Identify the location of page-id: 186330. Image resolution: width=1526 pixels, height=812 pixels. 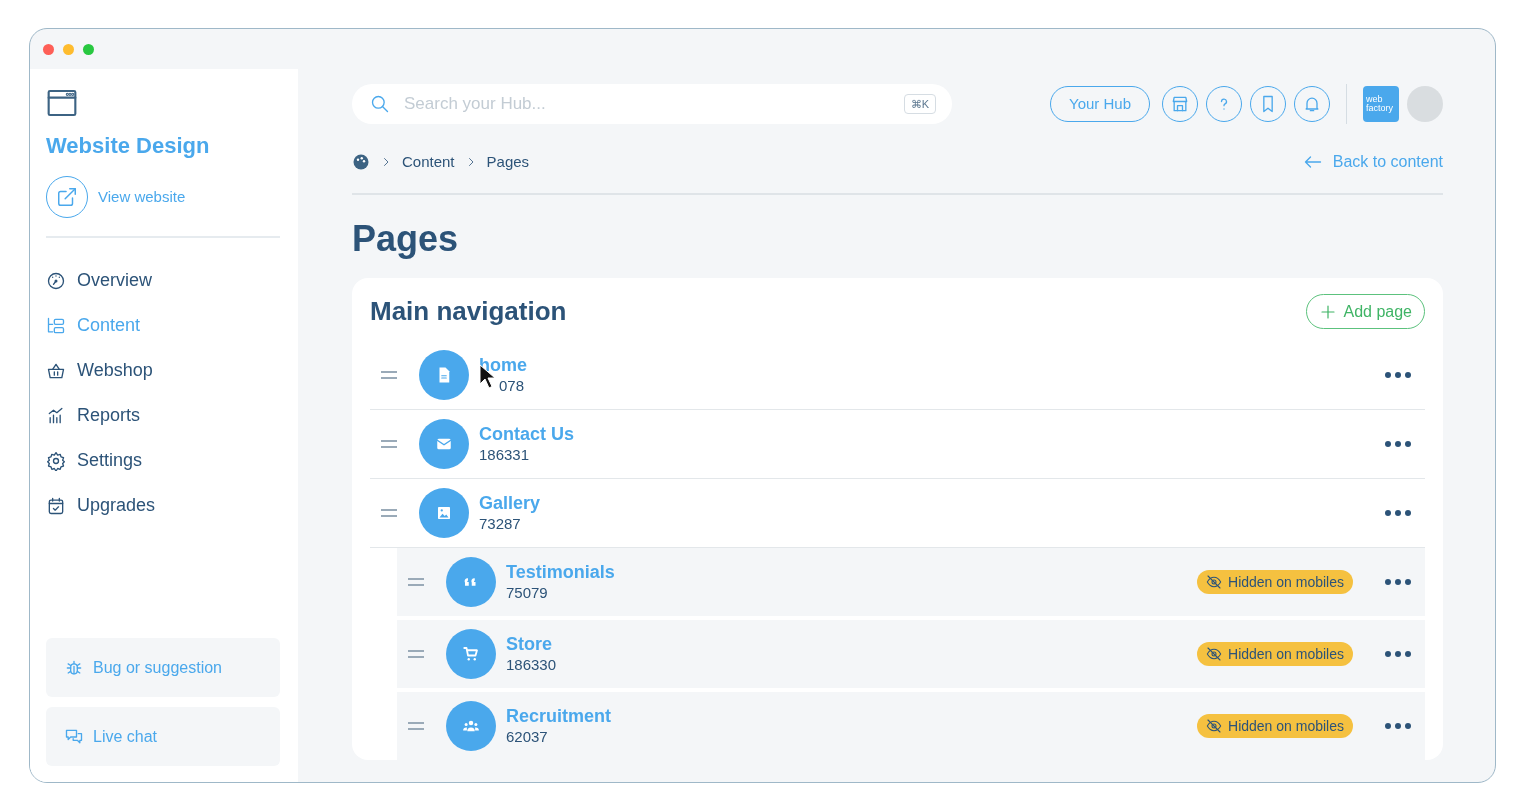
(531, 665).